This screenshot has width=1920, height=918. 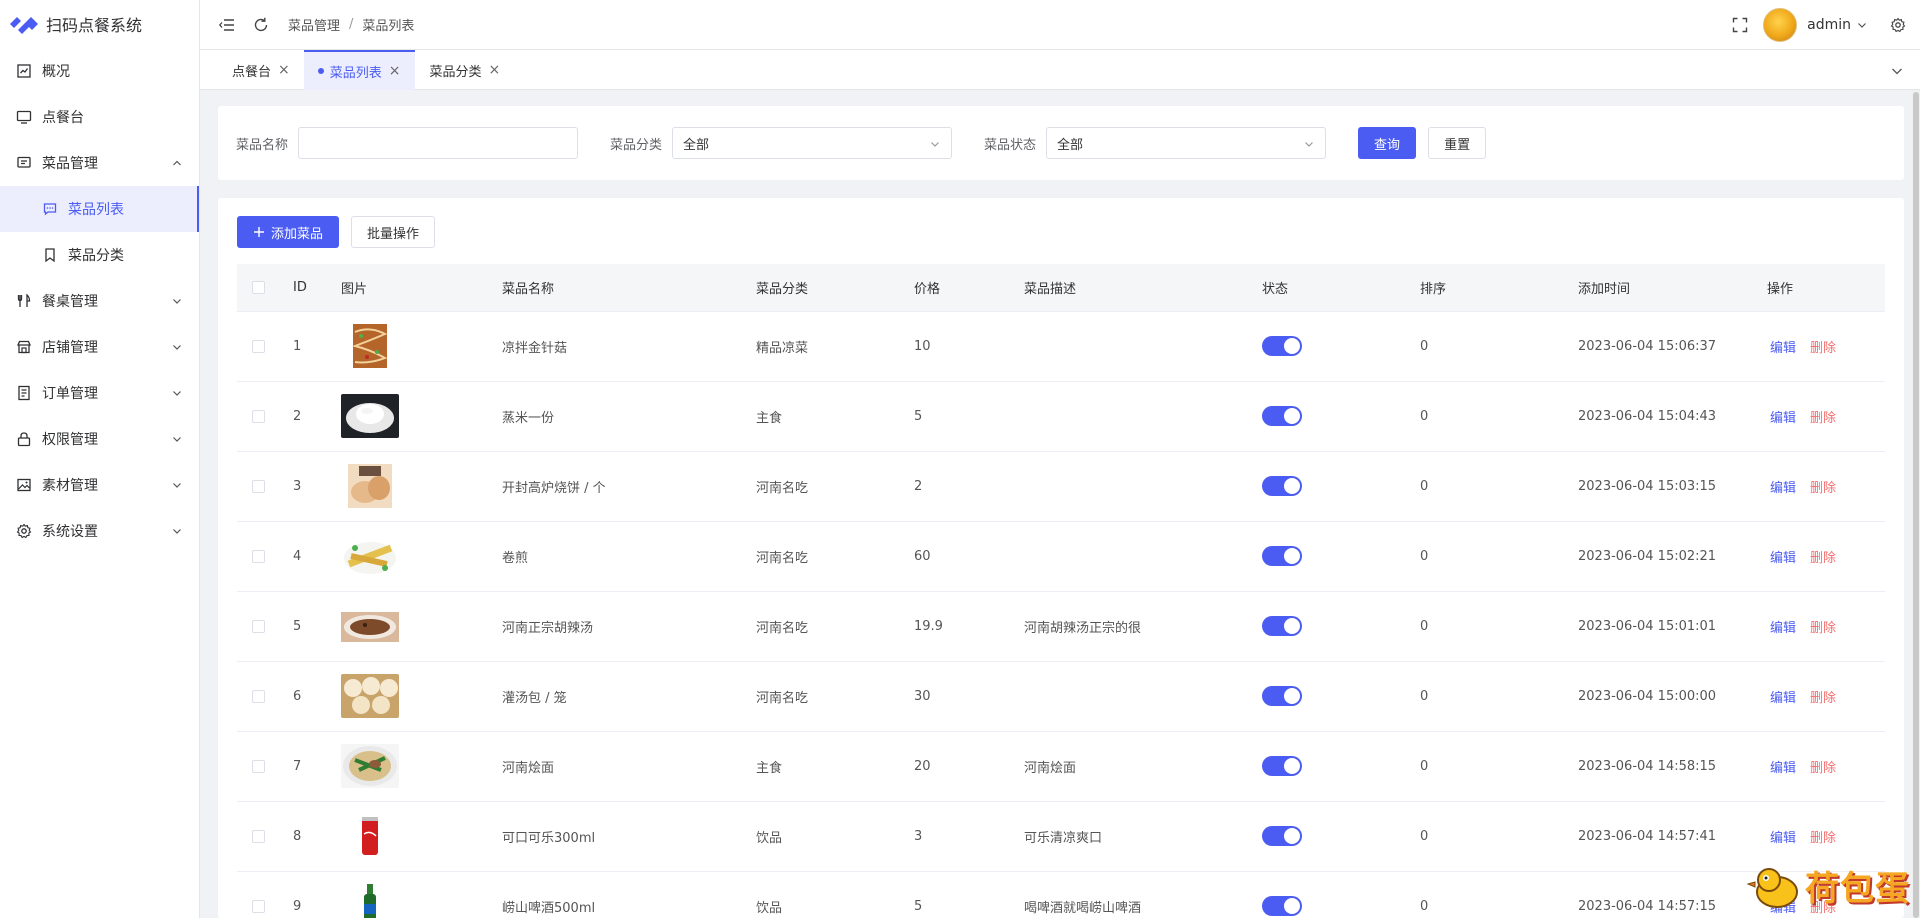 What do you see at coordinates (1672, 766) in the screenshot?
I see `cell-created-time: 2023-06-04 14:58:15` at bounding box center [1672, 766].